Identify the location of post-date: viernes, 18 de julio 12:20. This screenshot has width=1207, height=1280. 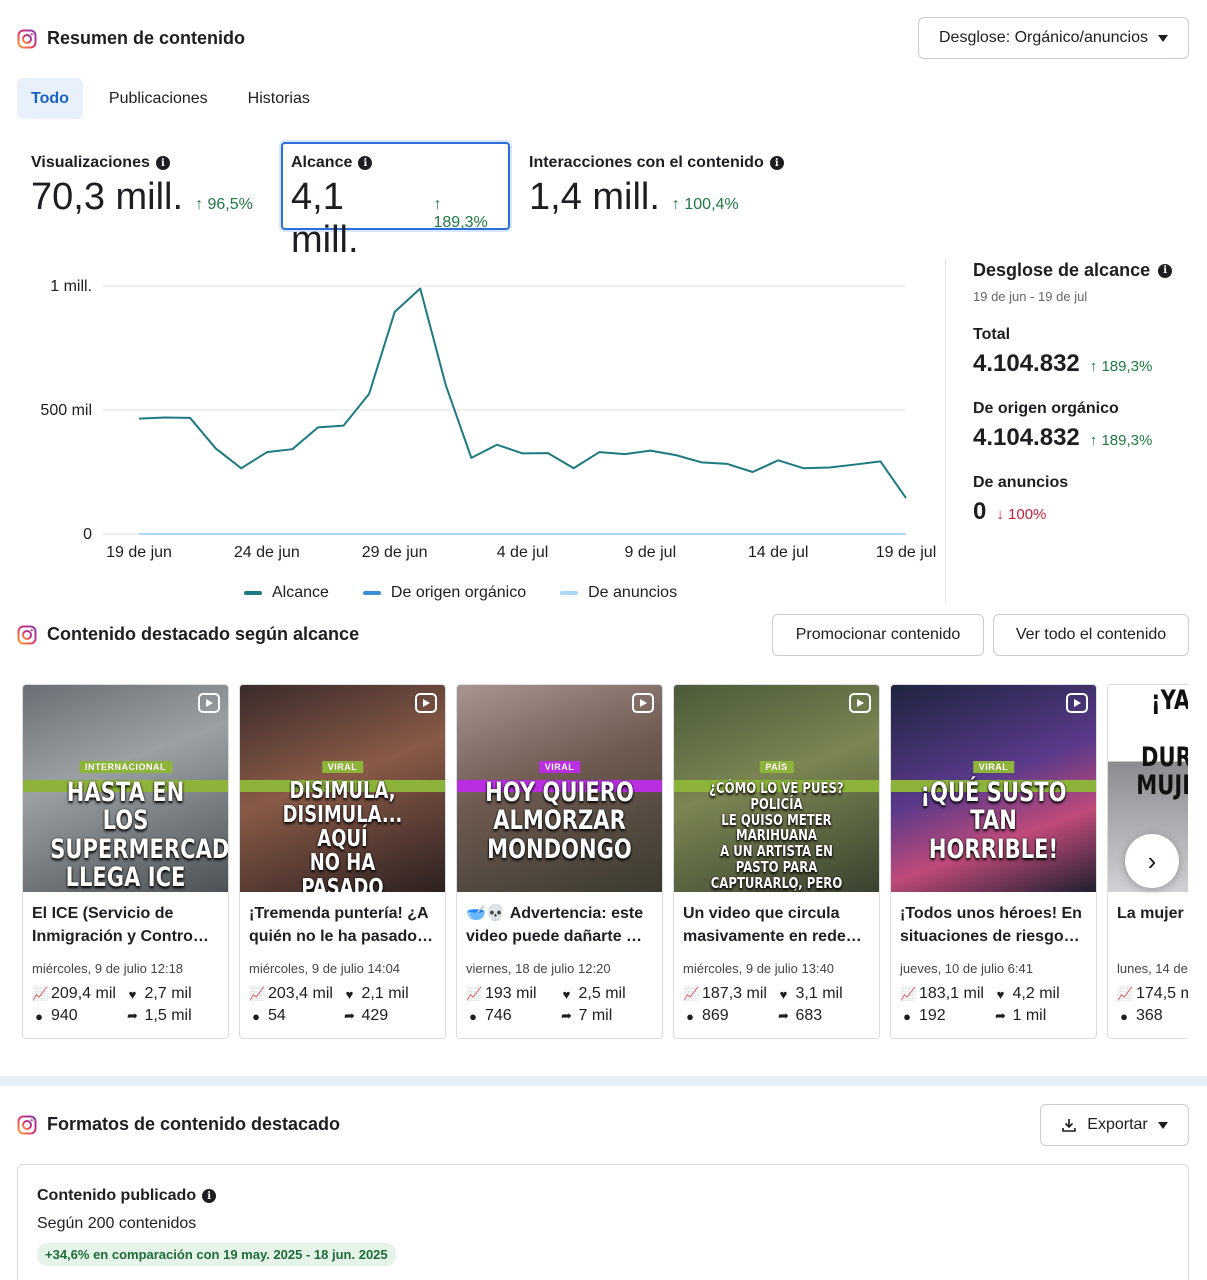
(538, 968).